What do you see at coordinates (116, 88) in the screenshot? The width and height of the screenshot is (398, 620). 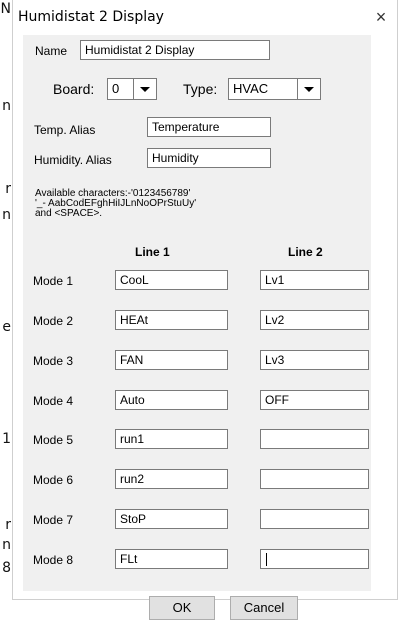 I see `board-selected-value: 0` at bounding box center [116, 88].